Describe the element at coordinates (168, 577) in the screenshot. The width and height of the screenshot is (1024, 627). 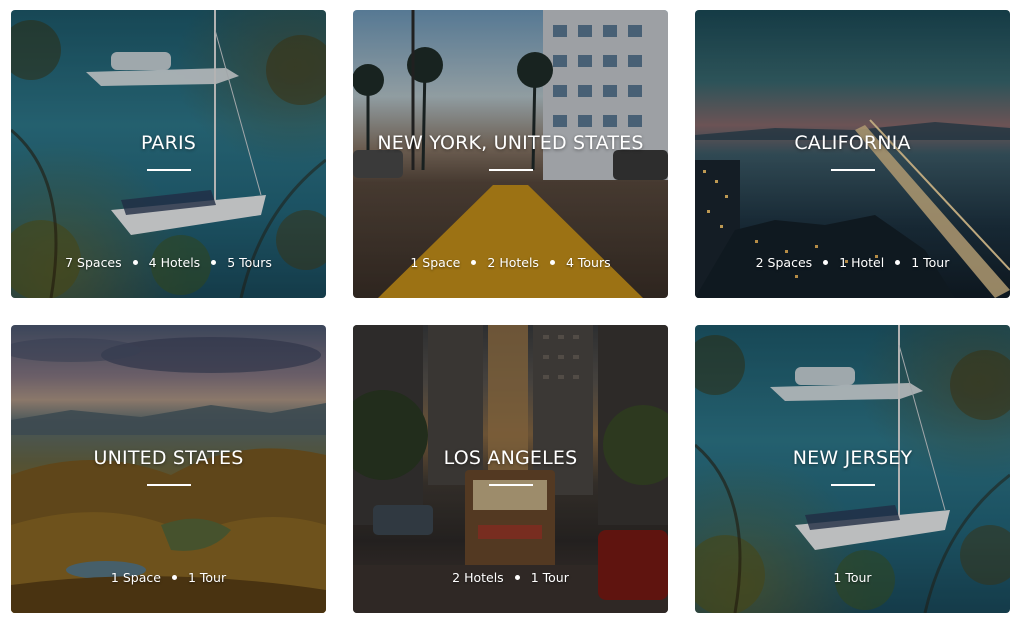
I see `destination-stats: 1 Space 1 Tour` at that location.